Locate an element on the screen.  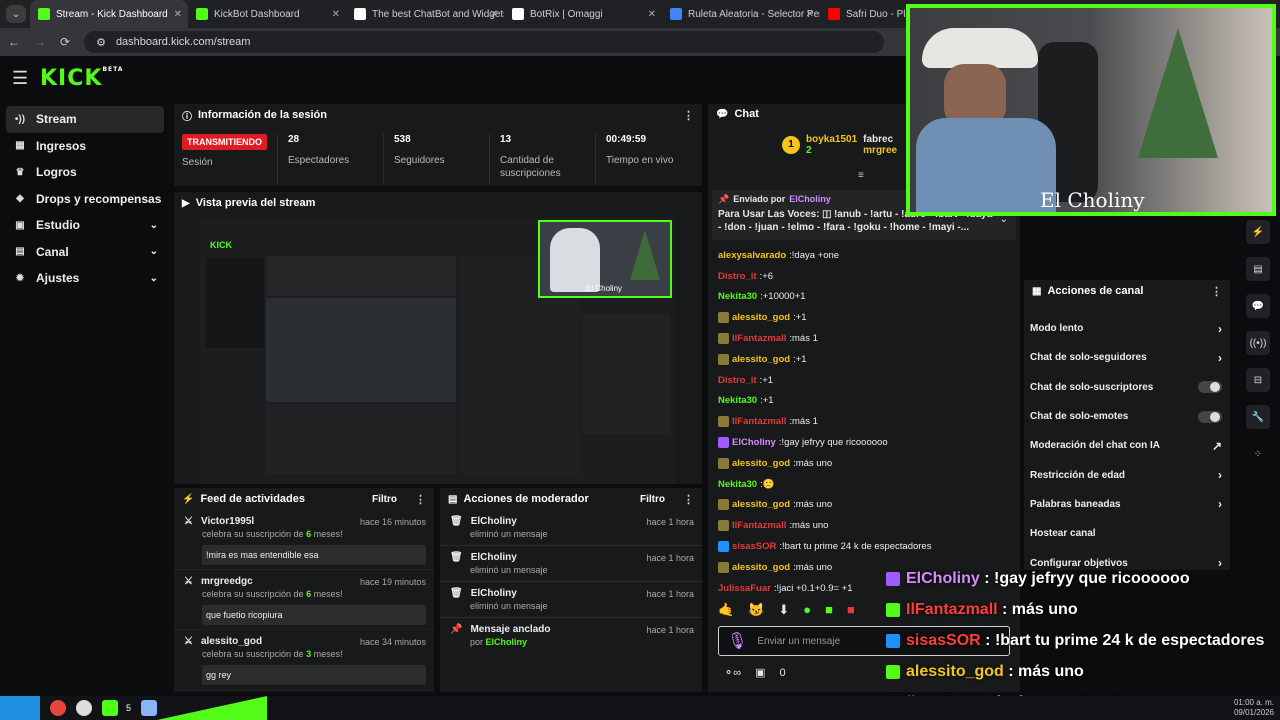
url-field: ⚙ dashboard.kick.com/stream is located at coordinates (484, 42).